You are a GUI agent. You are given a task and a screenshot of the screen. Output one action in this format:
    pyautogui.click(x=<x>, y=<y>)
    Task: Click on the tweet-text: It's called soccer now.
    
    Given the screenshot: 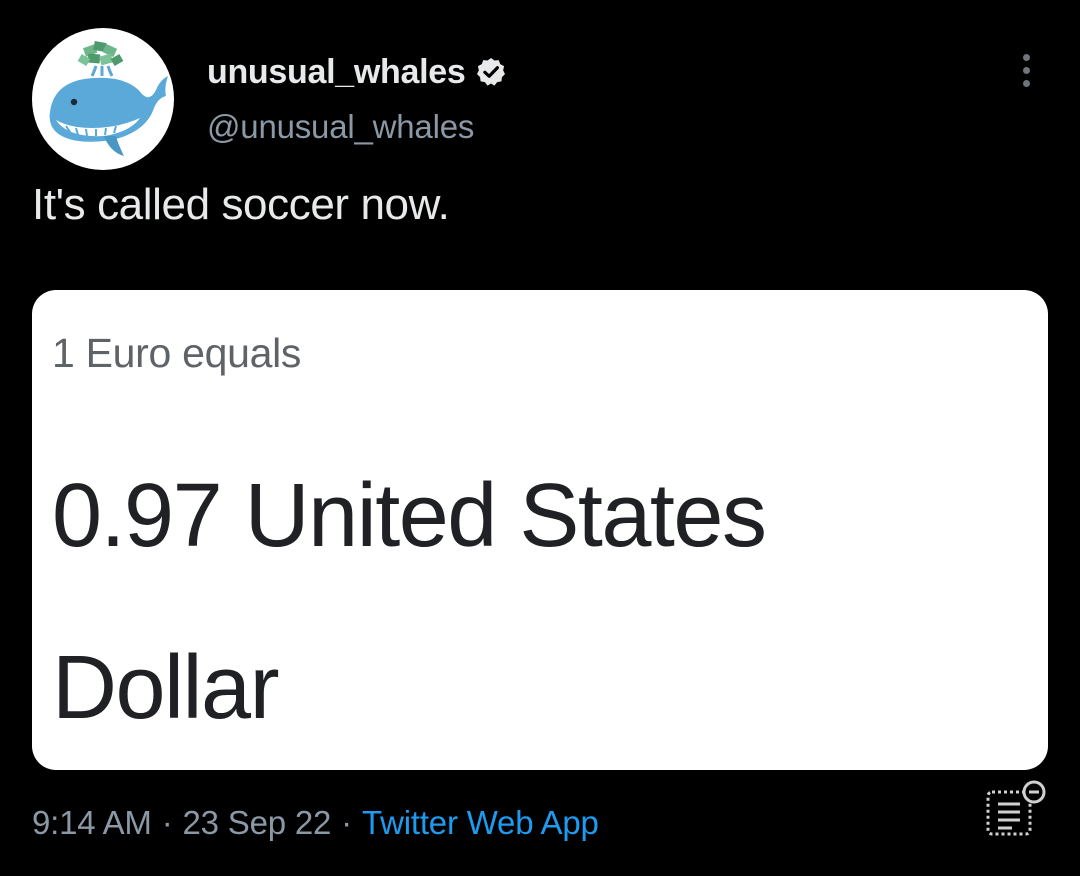 What is the action you would take?
    pyautogui.click(x=241, y=204)
    